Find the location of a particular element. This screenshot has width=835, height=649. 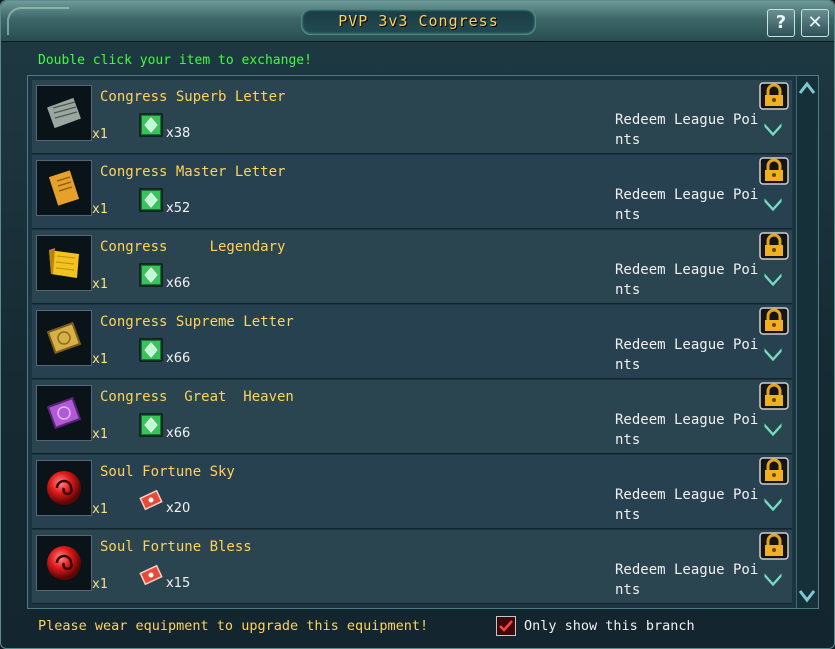

item-name: Soul Fortune Sky is located at coordinates (167, 472).